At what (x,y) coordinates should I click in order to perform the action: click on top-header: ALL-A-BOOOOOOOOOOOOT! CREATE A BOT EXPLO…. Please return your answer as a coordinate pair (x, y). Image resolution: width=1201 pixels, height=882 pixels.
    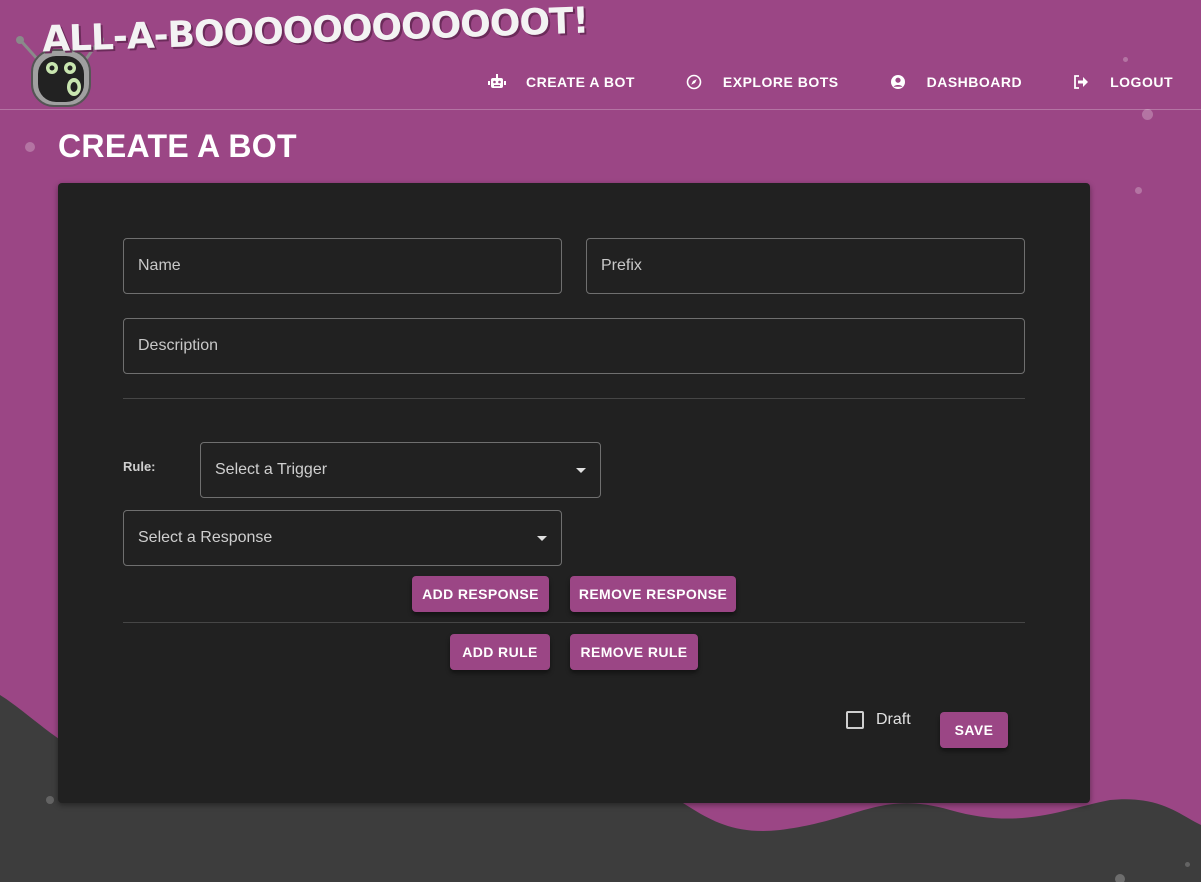
    Looking at the image, I should click on (600, 55).